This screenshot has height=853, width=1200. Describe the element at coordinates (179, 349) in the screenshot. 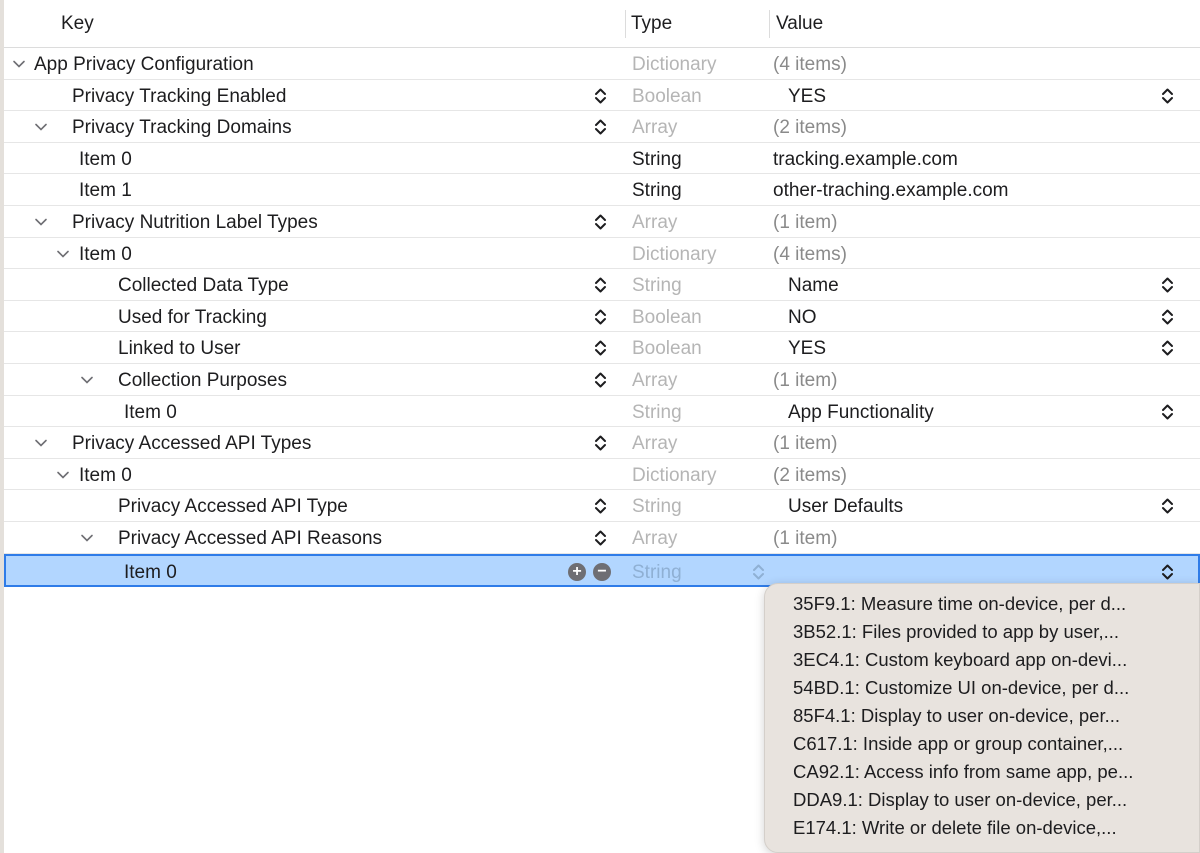

I see `row-key: Linked to User` at that location.